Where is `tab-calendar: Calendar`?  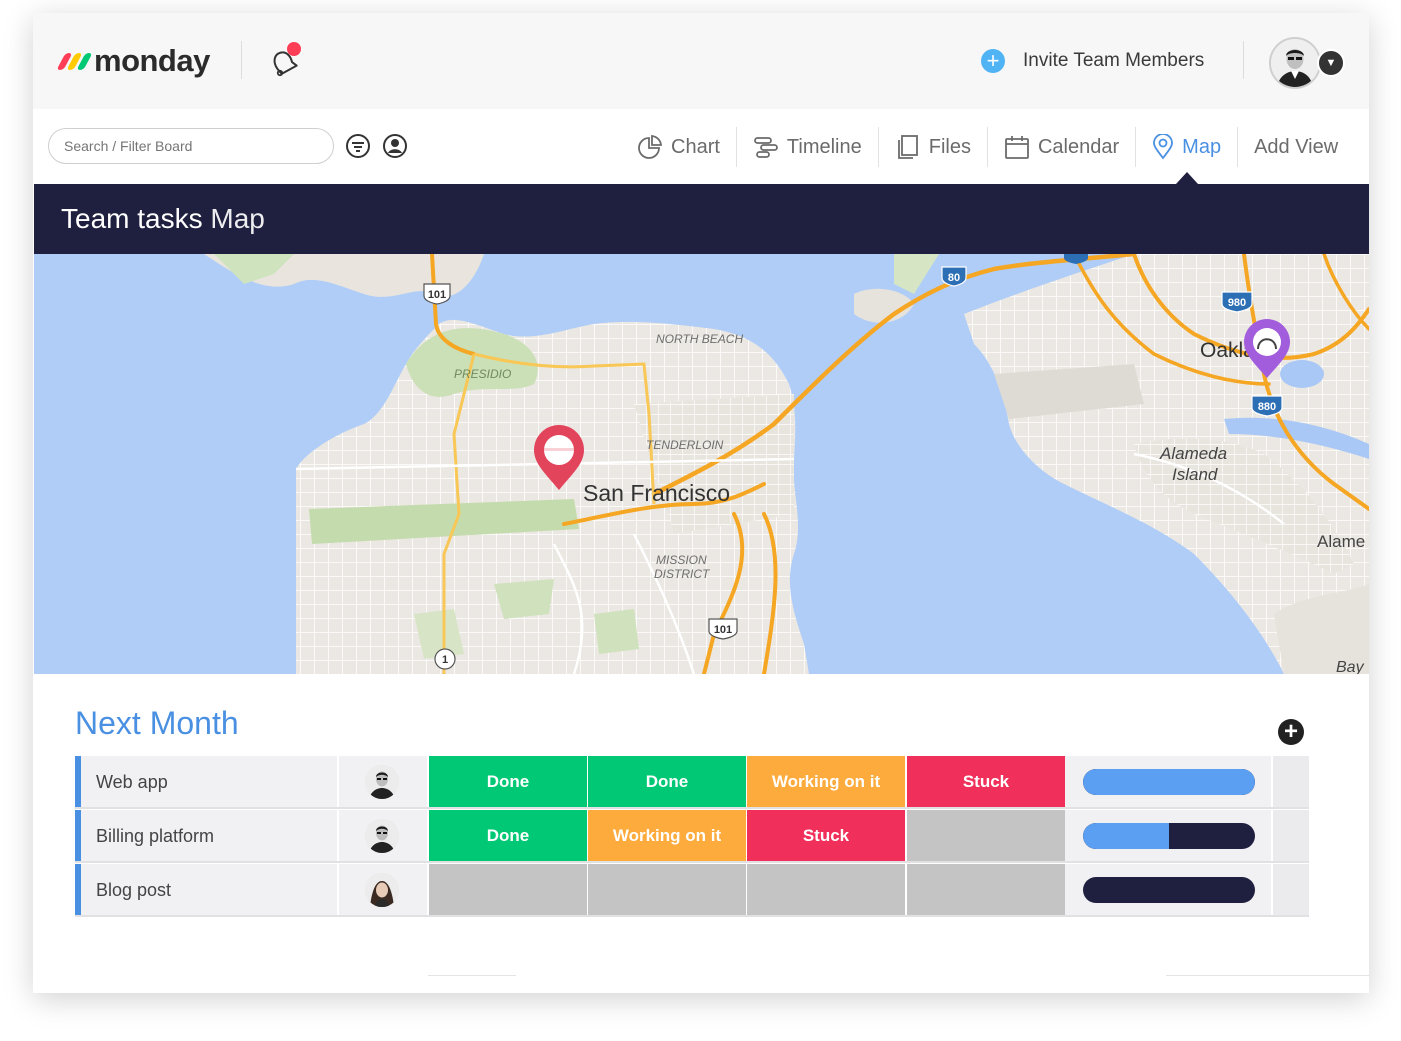 tab-calendar: Calendar is located at coordinates (1062, 147).